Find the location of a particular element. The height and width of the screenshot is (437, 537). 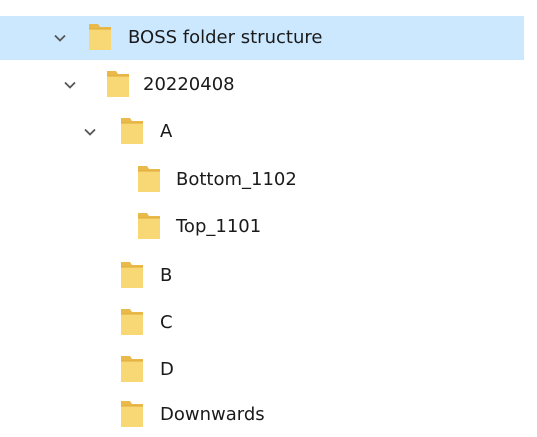

tree-item-d: D is located at coordinates (268, 370).